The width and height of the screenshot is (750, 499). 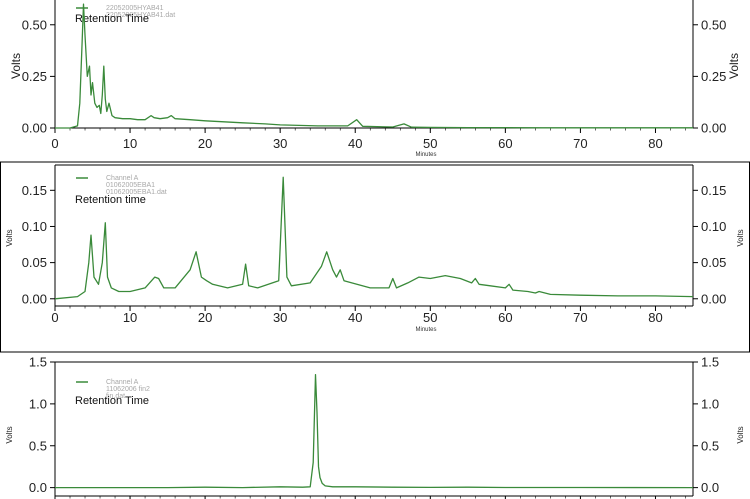 I want to click on y-tick-label-left: 0.05, so click(x=34, y=262).